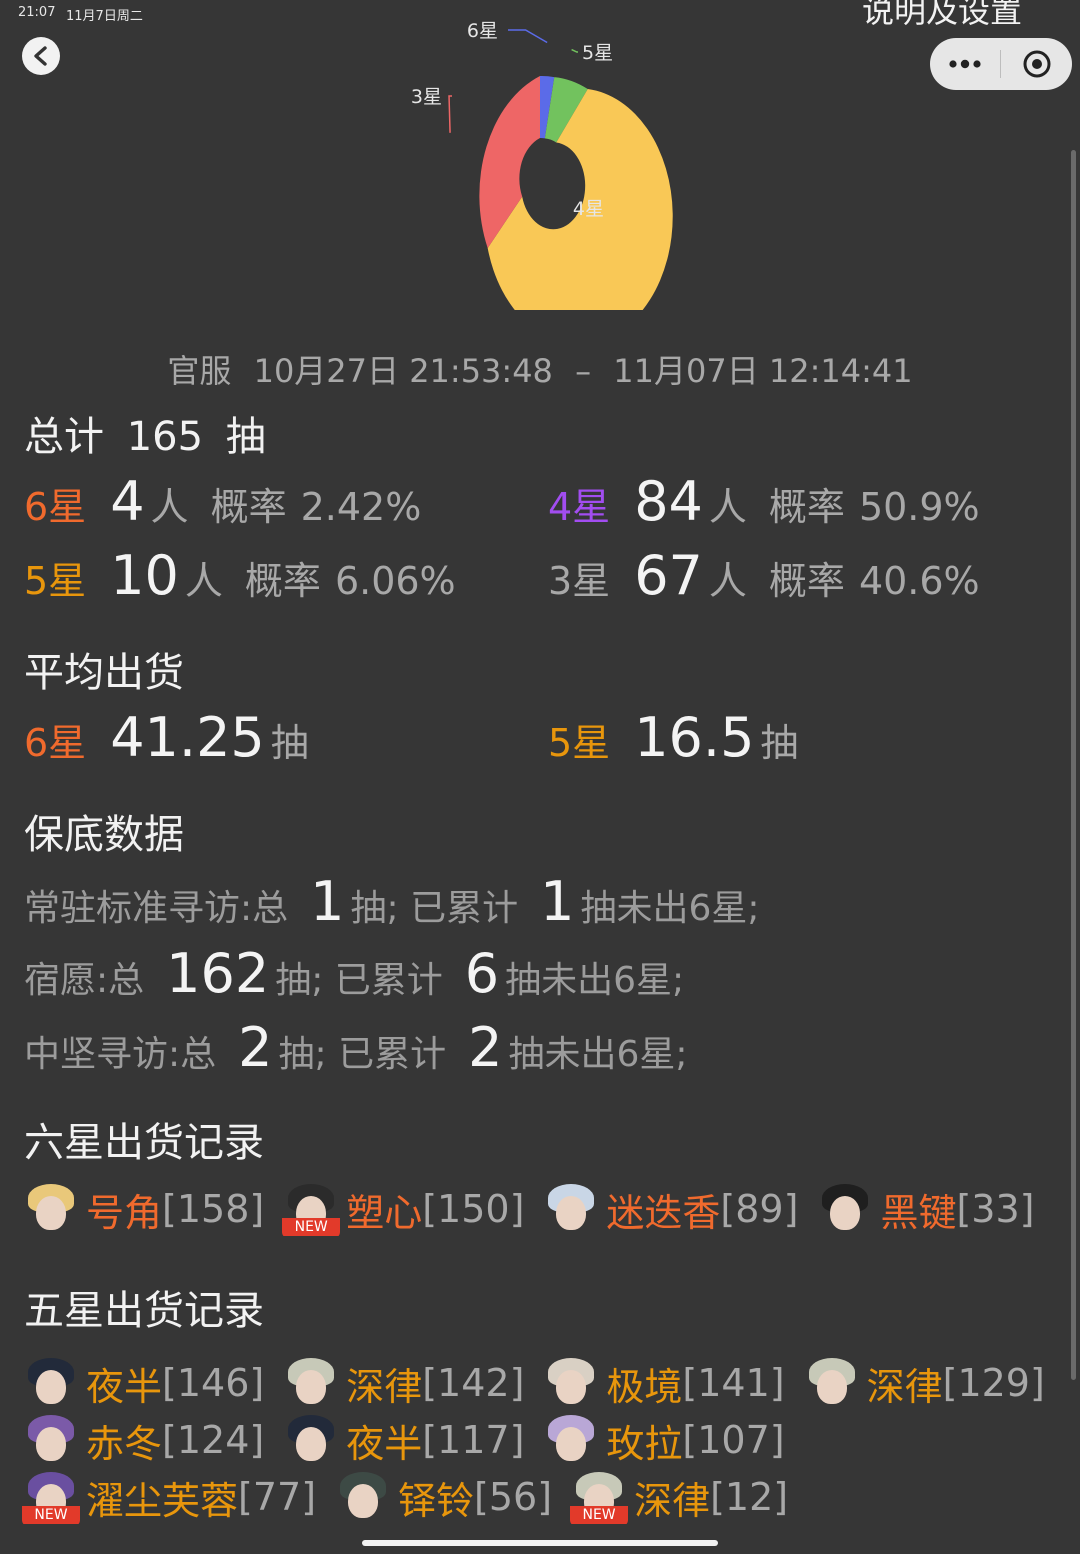 The height and width of the screenshot is (1554, 1080). I want to click on home-indicator, so click(540, 1543).